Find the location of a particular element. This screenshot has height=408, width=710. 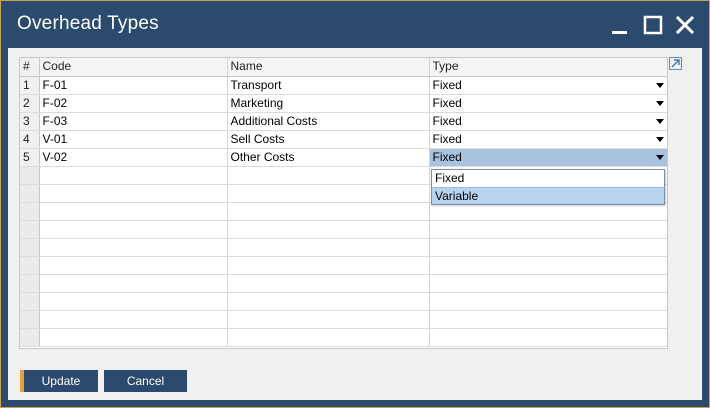

column-header-name: Name is located at coordinates (328, 67).